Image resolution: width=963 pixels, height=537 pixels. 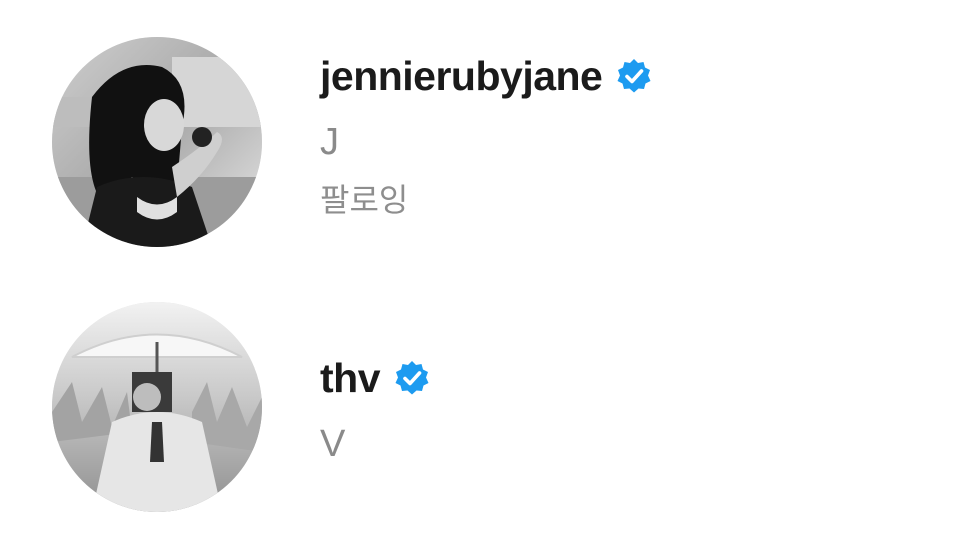 What do you see at coordinates (350, 378) in the screenshot?
I see `username: thv` at bounding box center [350, 378].